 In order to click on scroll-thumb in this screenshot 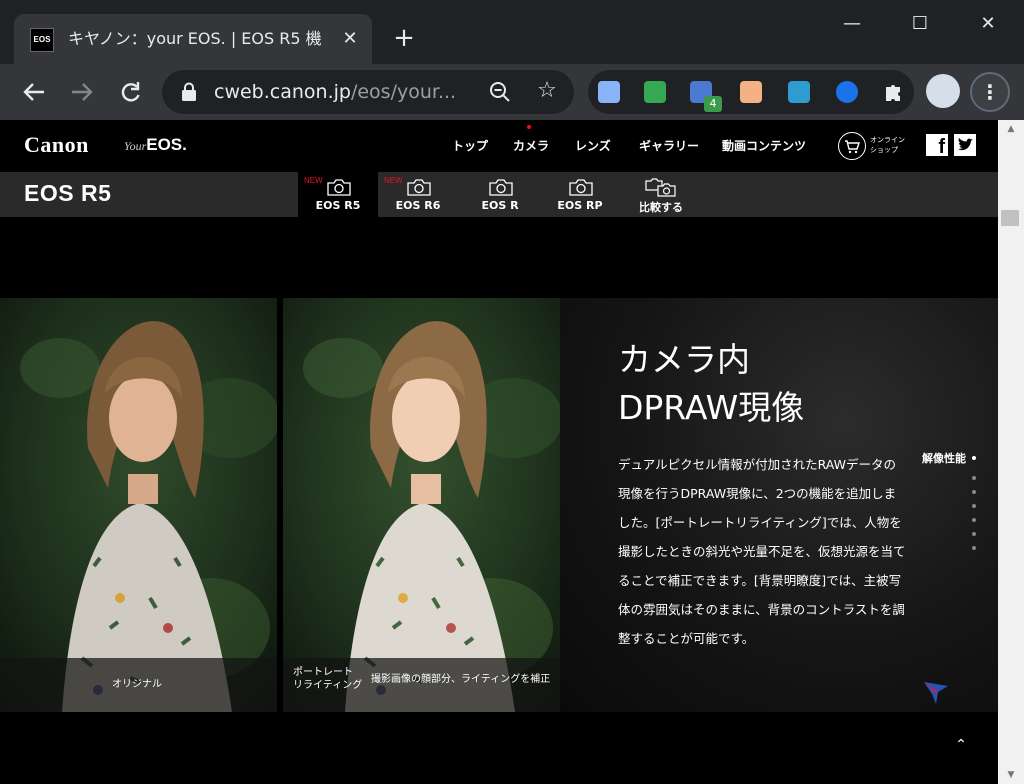, I will do `click(1010, 218)`.